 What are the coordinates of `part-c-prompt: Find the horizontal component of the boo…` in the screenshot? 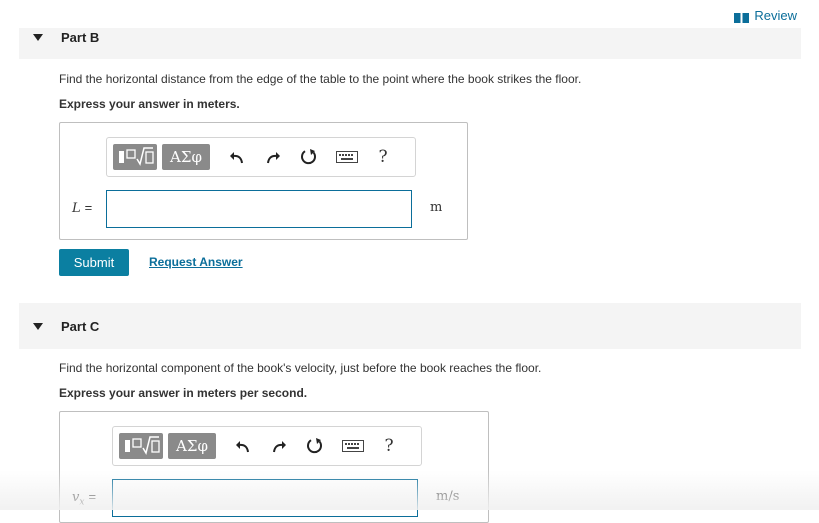 It's located at (300, 368).